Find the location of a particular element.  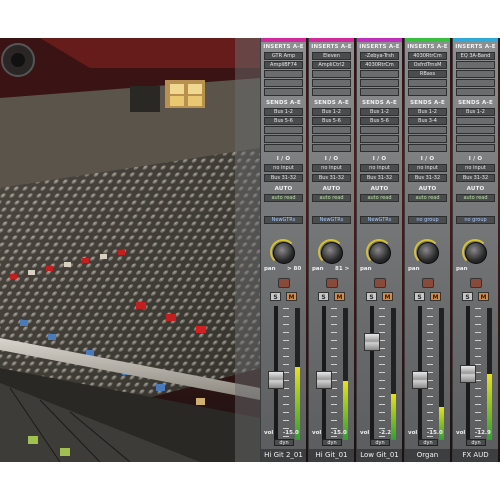

insert-slot: -Zebya-Trsh is located at coordinates (379, 56).